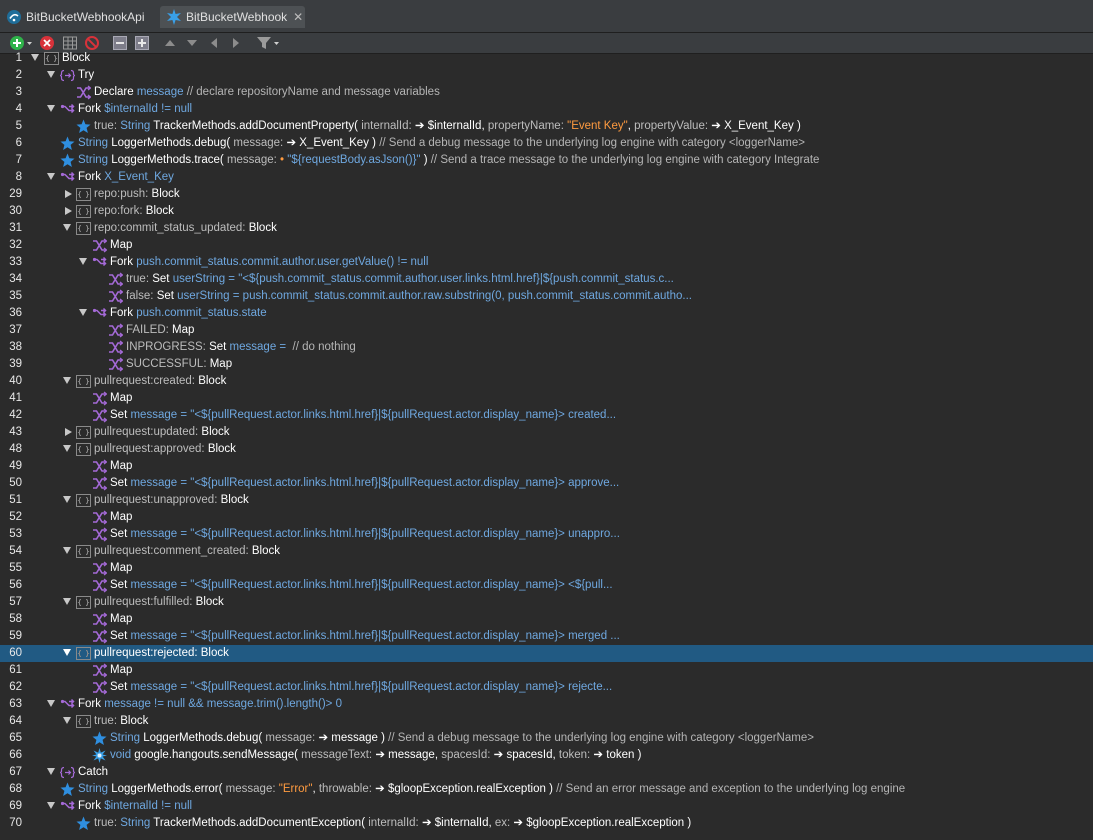  I want to click on tab-bitbucketwebhook: BitBucketWebhook ✕, so click(232, 17).